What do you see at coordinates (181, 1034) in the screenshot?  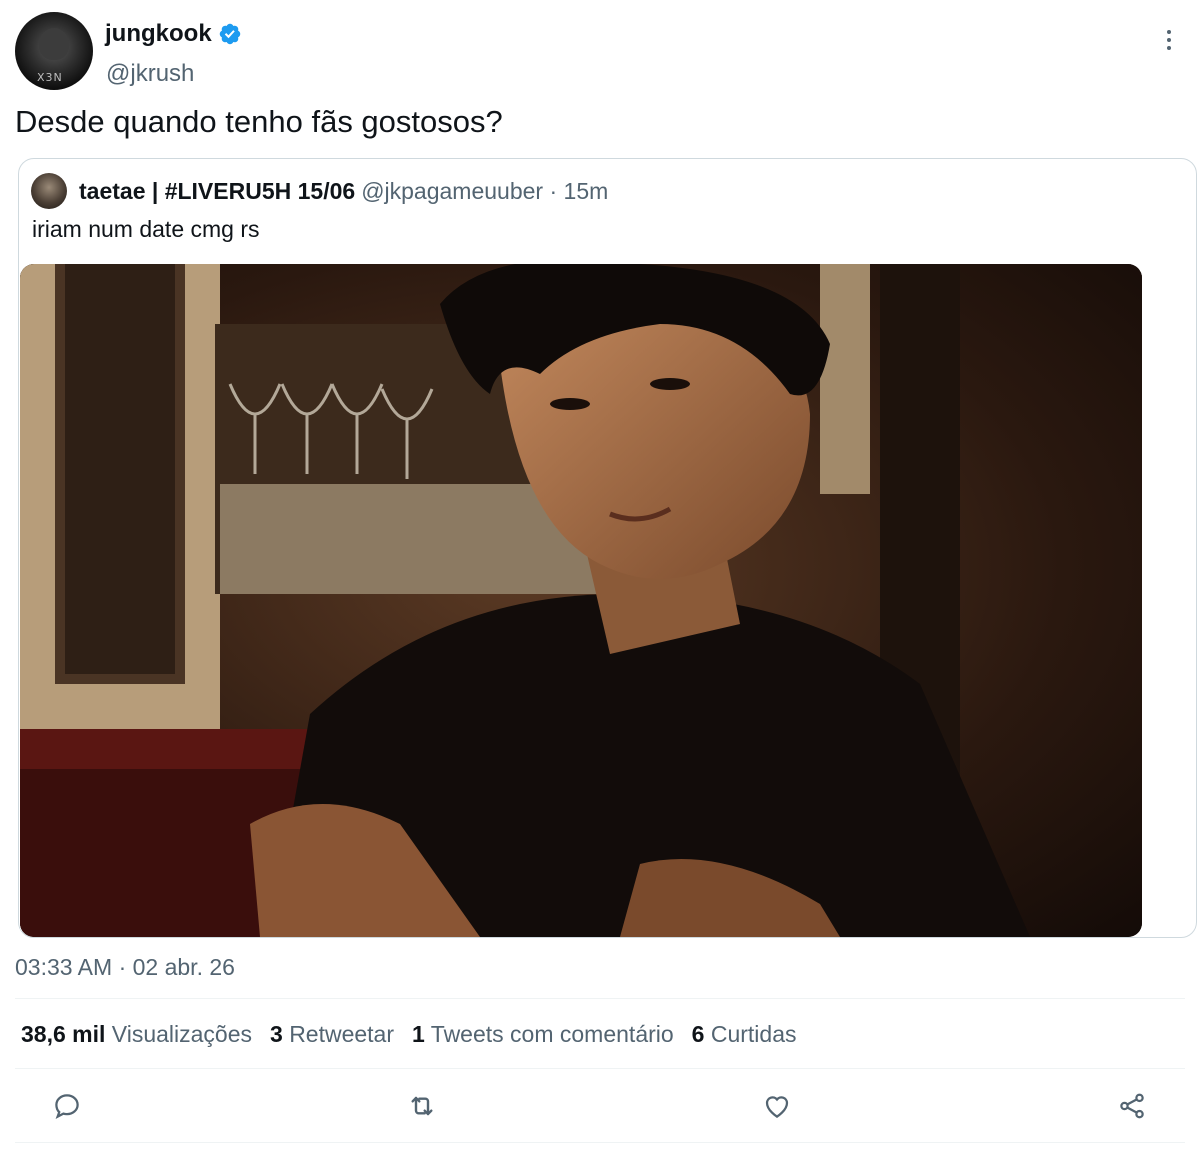 I see `stat-views-label: Visualizações` at bounding box center [181, 1034].